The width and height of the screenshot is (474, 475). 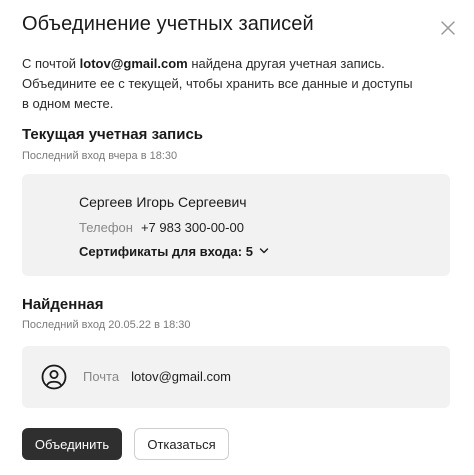 I want to click on found-account-title: Найденная, so click(x=63, y=304).